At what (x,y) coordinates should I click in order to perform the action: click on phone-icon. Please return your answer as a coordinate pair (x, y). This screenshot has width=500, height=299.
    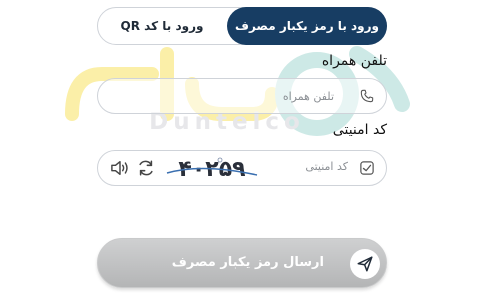
    Looking at the image, I should click on (367, 96).